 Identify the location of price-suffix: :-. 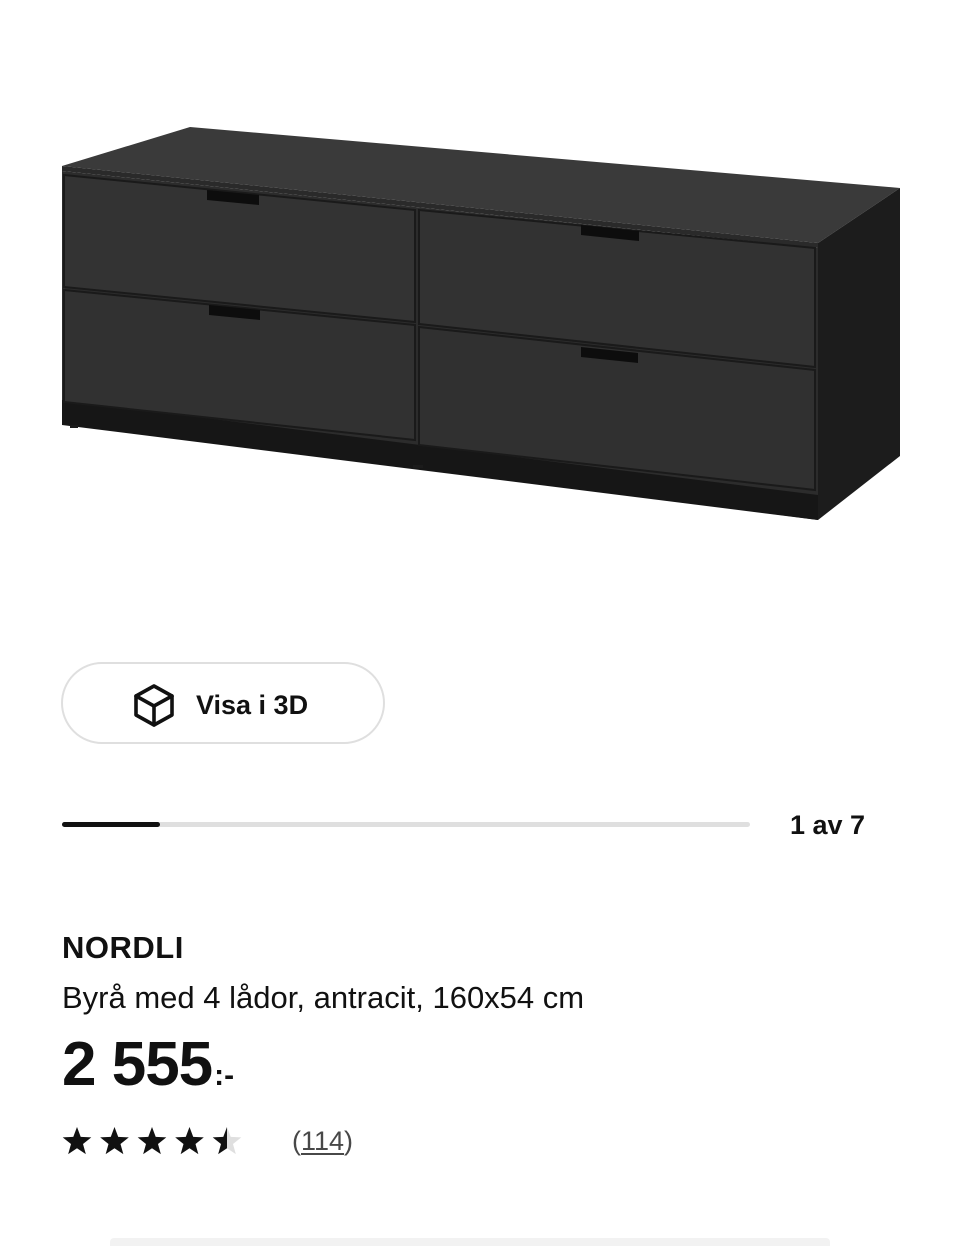
(224, 1075).